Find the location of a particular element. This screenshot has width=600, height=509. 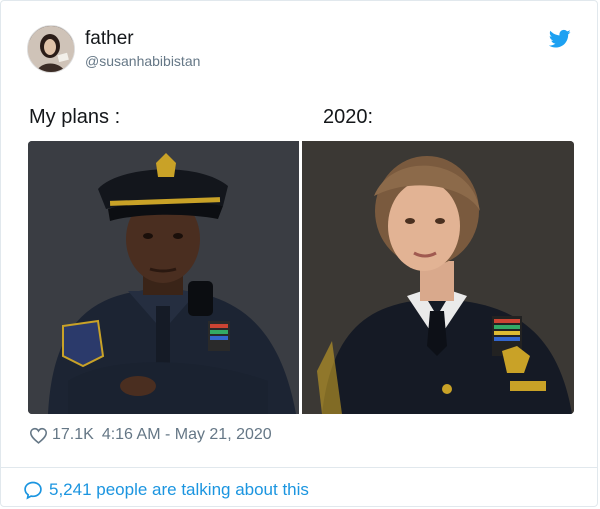

conversation-count: 5,241 people are talking about this is located at coordinates (179, 490).